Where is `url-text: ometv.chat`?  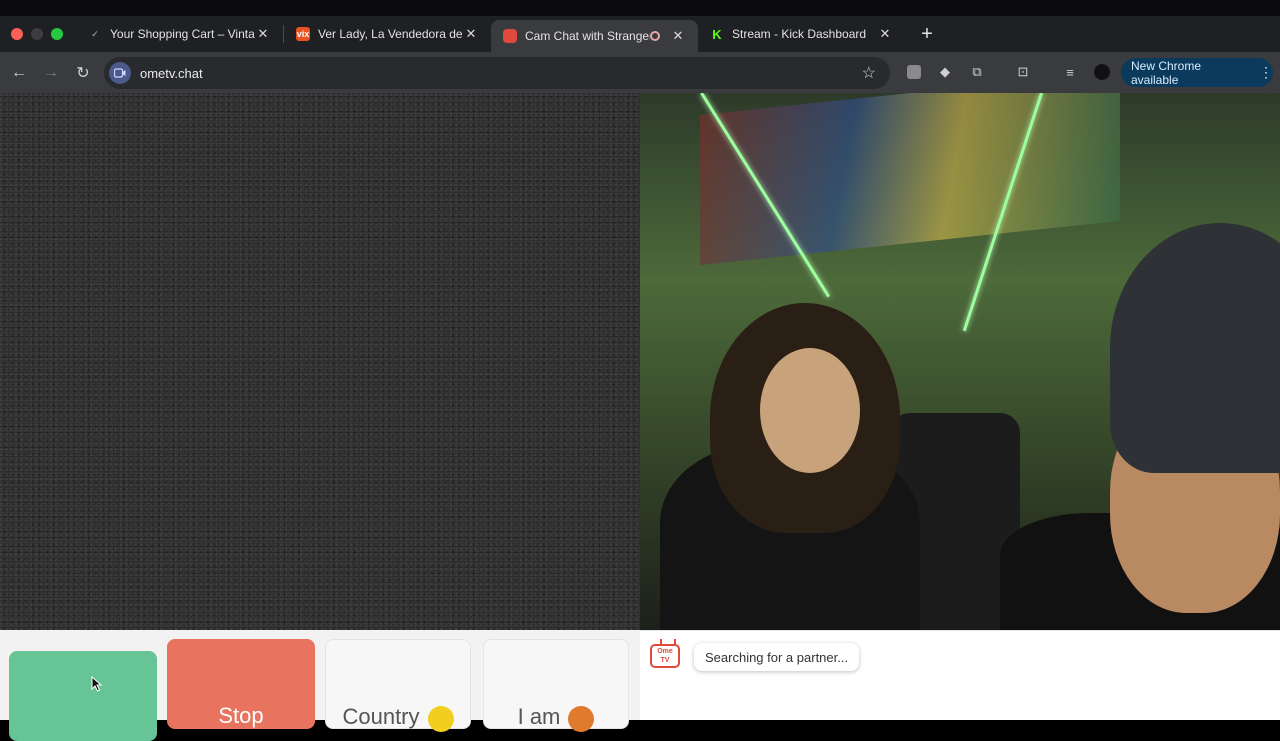
url-text: ometv.chat is located at coordinates (171, 73).